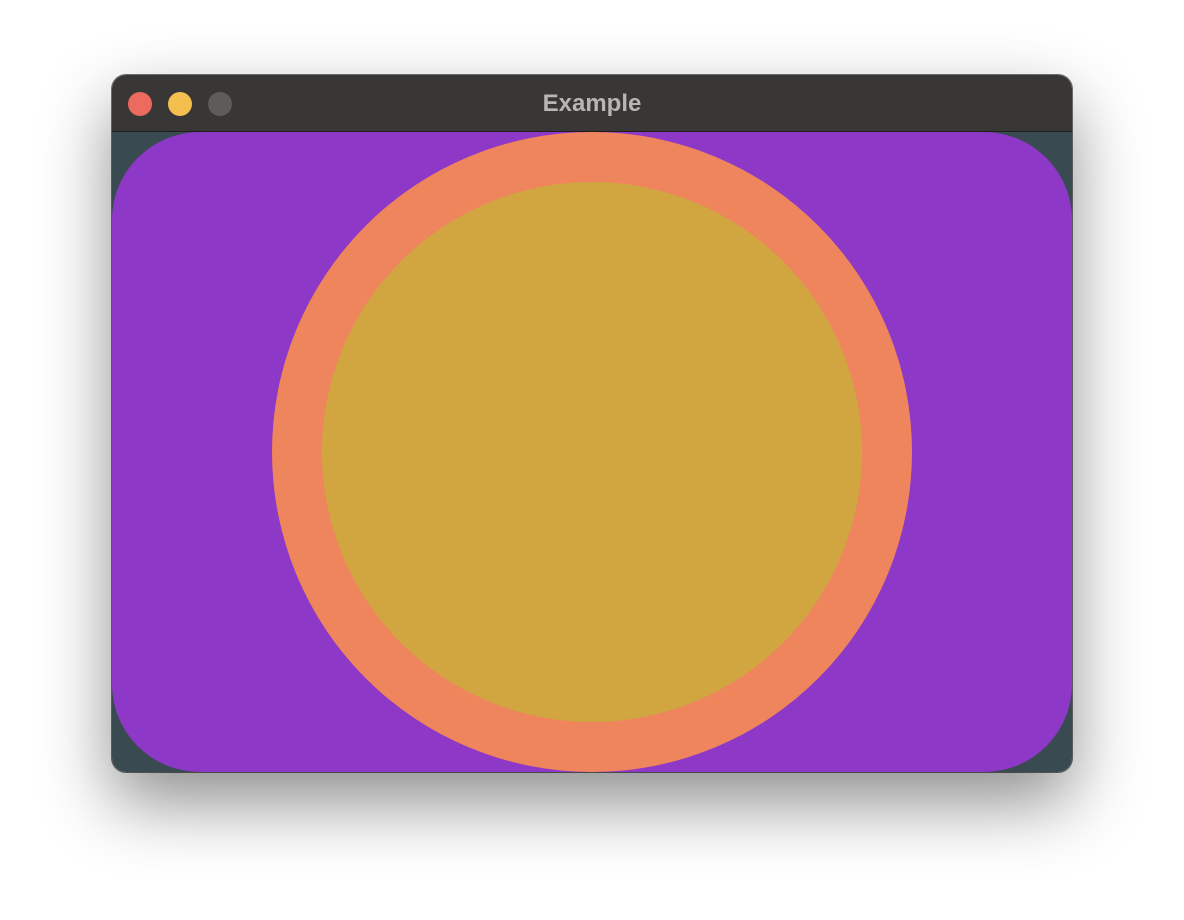  I want to click on window-title: Example, so click(592, 103).